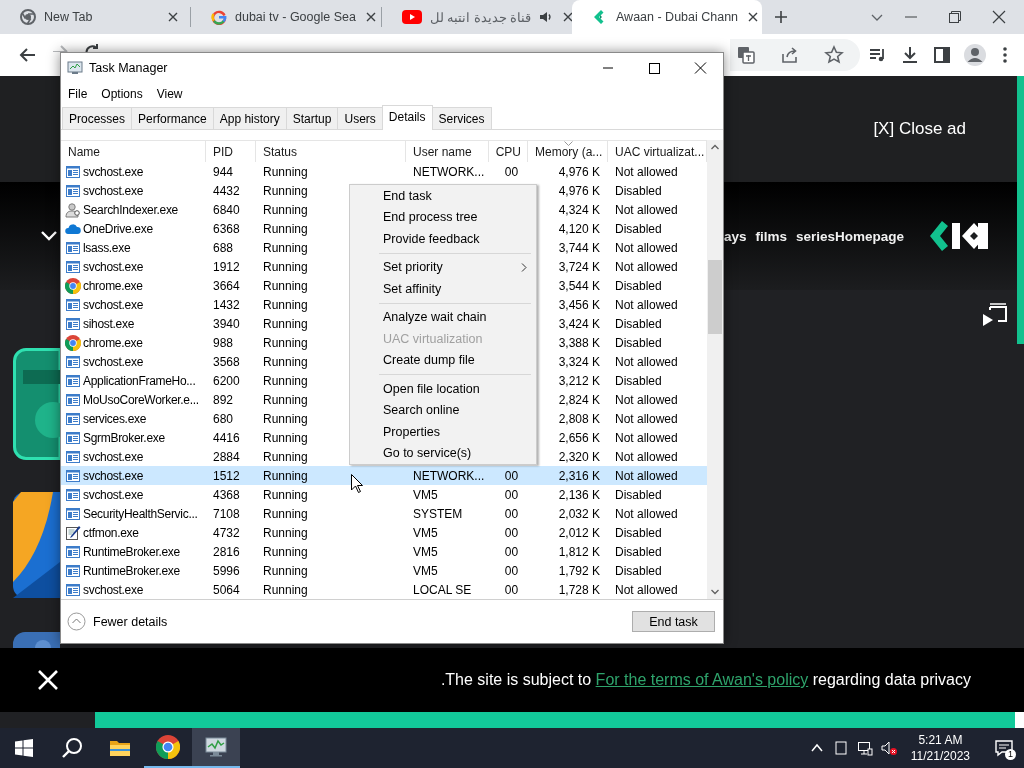 The image size is (1024, 768). I want to click on chevron-down-icon, so click(49, 236).